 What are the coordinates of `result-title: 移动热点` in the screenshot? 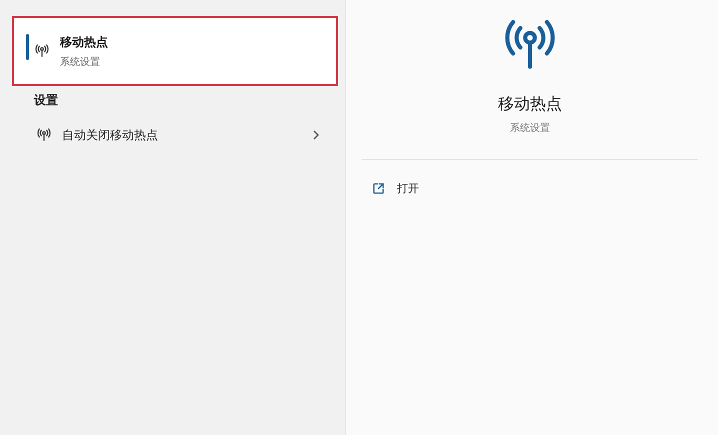 It's located at (84, 42).